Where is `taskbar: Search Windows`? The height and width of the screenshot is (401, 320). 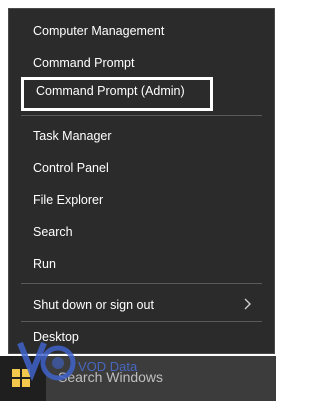
taskbar: Search Windows is located at coordinates (138, 378).